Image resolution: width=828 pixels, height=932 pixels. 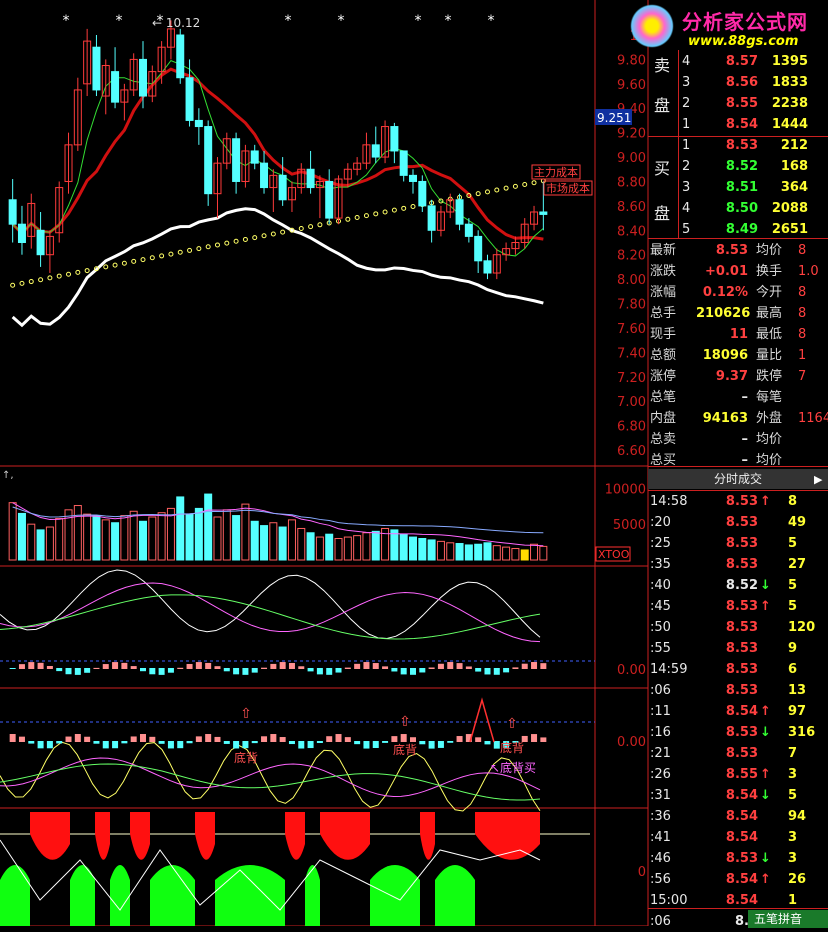 I want to click on ask-row: 1 8.54 1444, so click(x=738, y=124).